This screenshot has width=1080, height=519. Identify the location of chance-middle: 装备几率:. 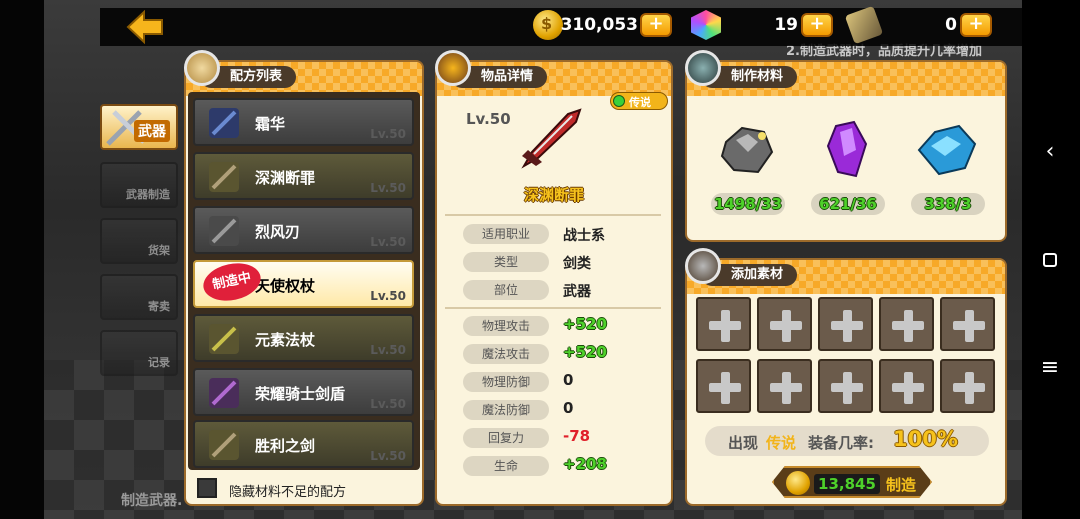
(841, 443).